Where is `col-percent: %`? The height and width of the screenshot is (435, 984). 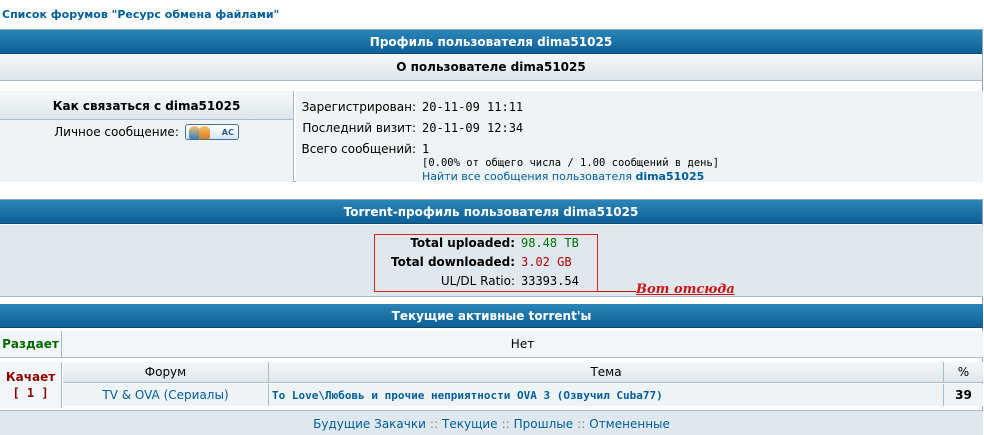
col-percent: % is located at coordinates (963, 372).